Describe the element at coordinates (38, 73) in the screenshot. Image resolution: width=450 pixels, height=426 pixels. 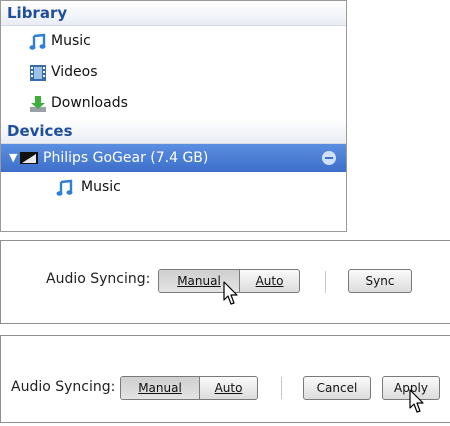
I see `film-icon` at that location.